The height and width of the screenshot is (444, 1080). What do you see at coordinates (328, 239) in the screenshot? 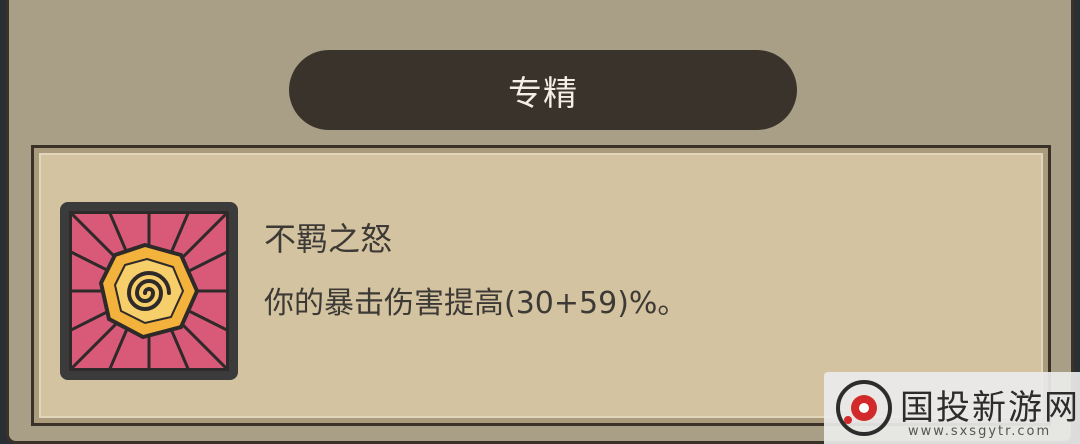
I see `skill-name: 不羁之怒` at bounding box center [328, 239].